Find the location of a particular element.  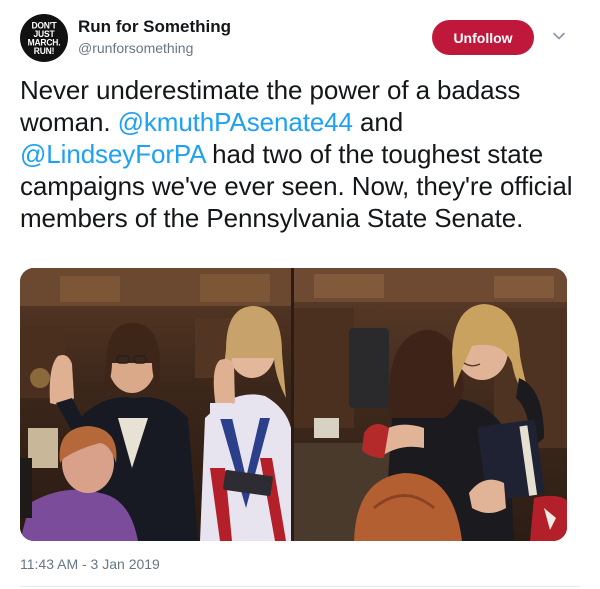

avatar-logo-text: DON'T JUST MARCH. RUN! is located at coordinates (44, 38).